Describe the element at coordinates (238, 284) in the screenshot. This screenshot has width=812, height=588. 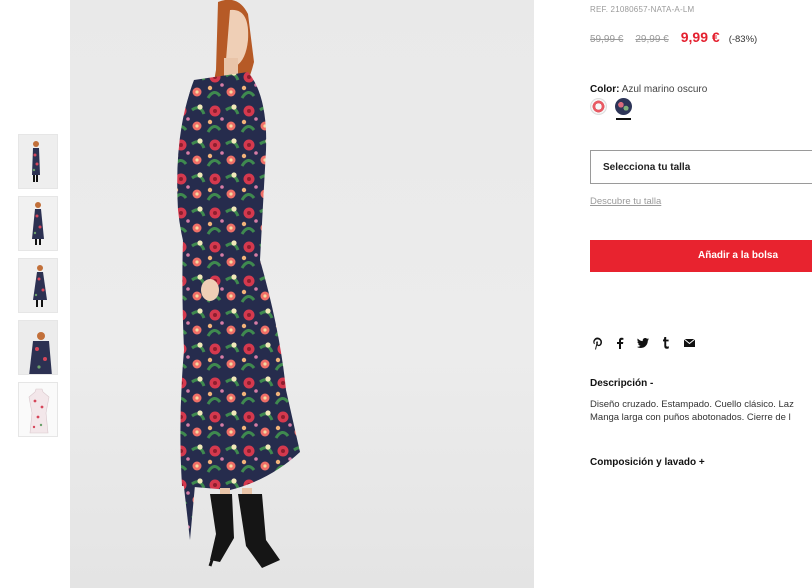
I see `model-photo` at that location.